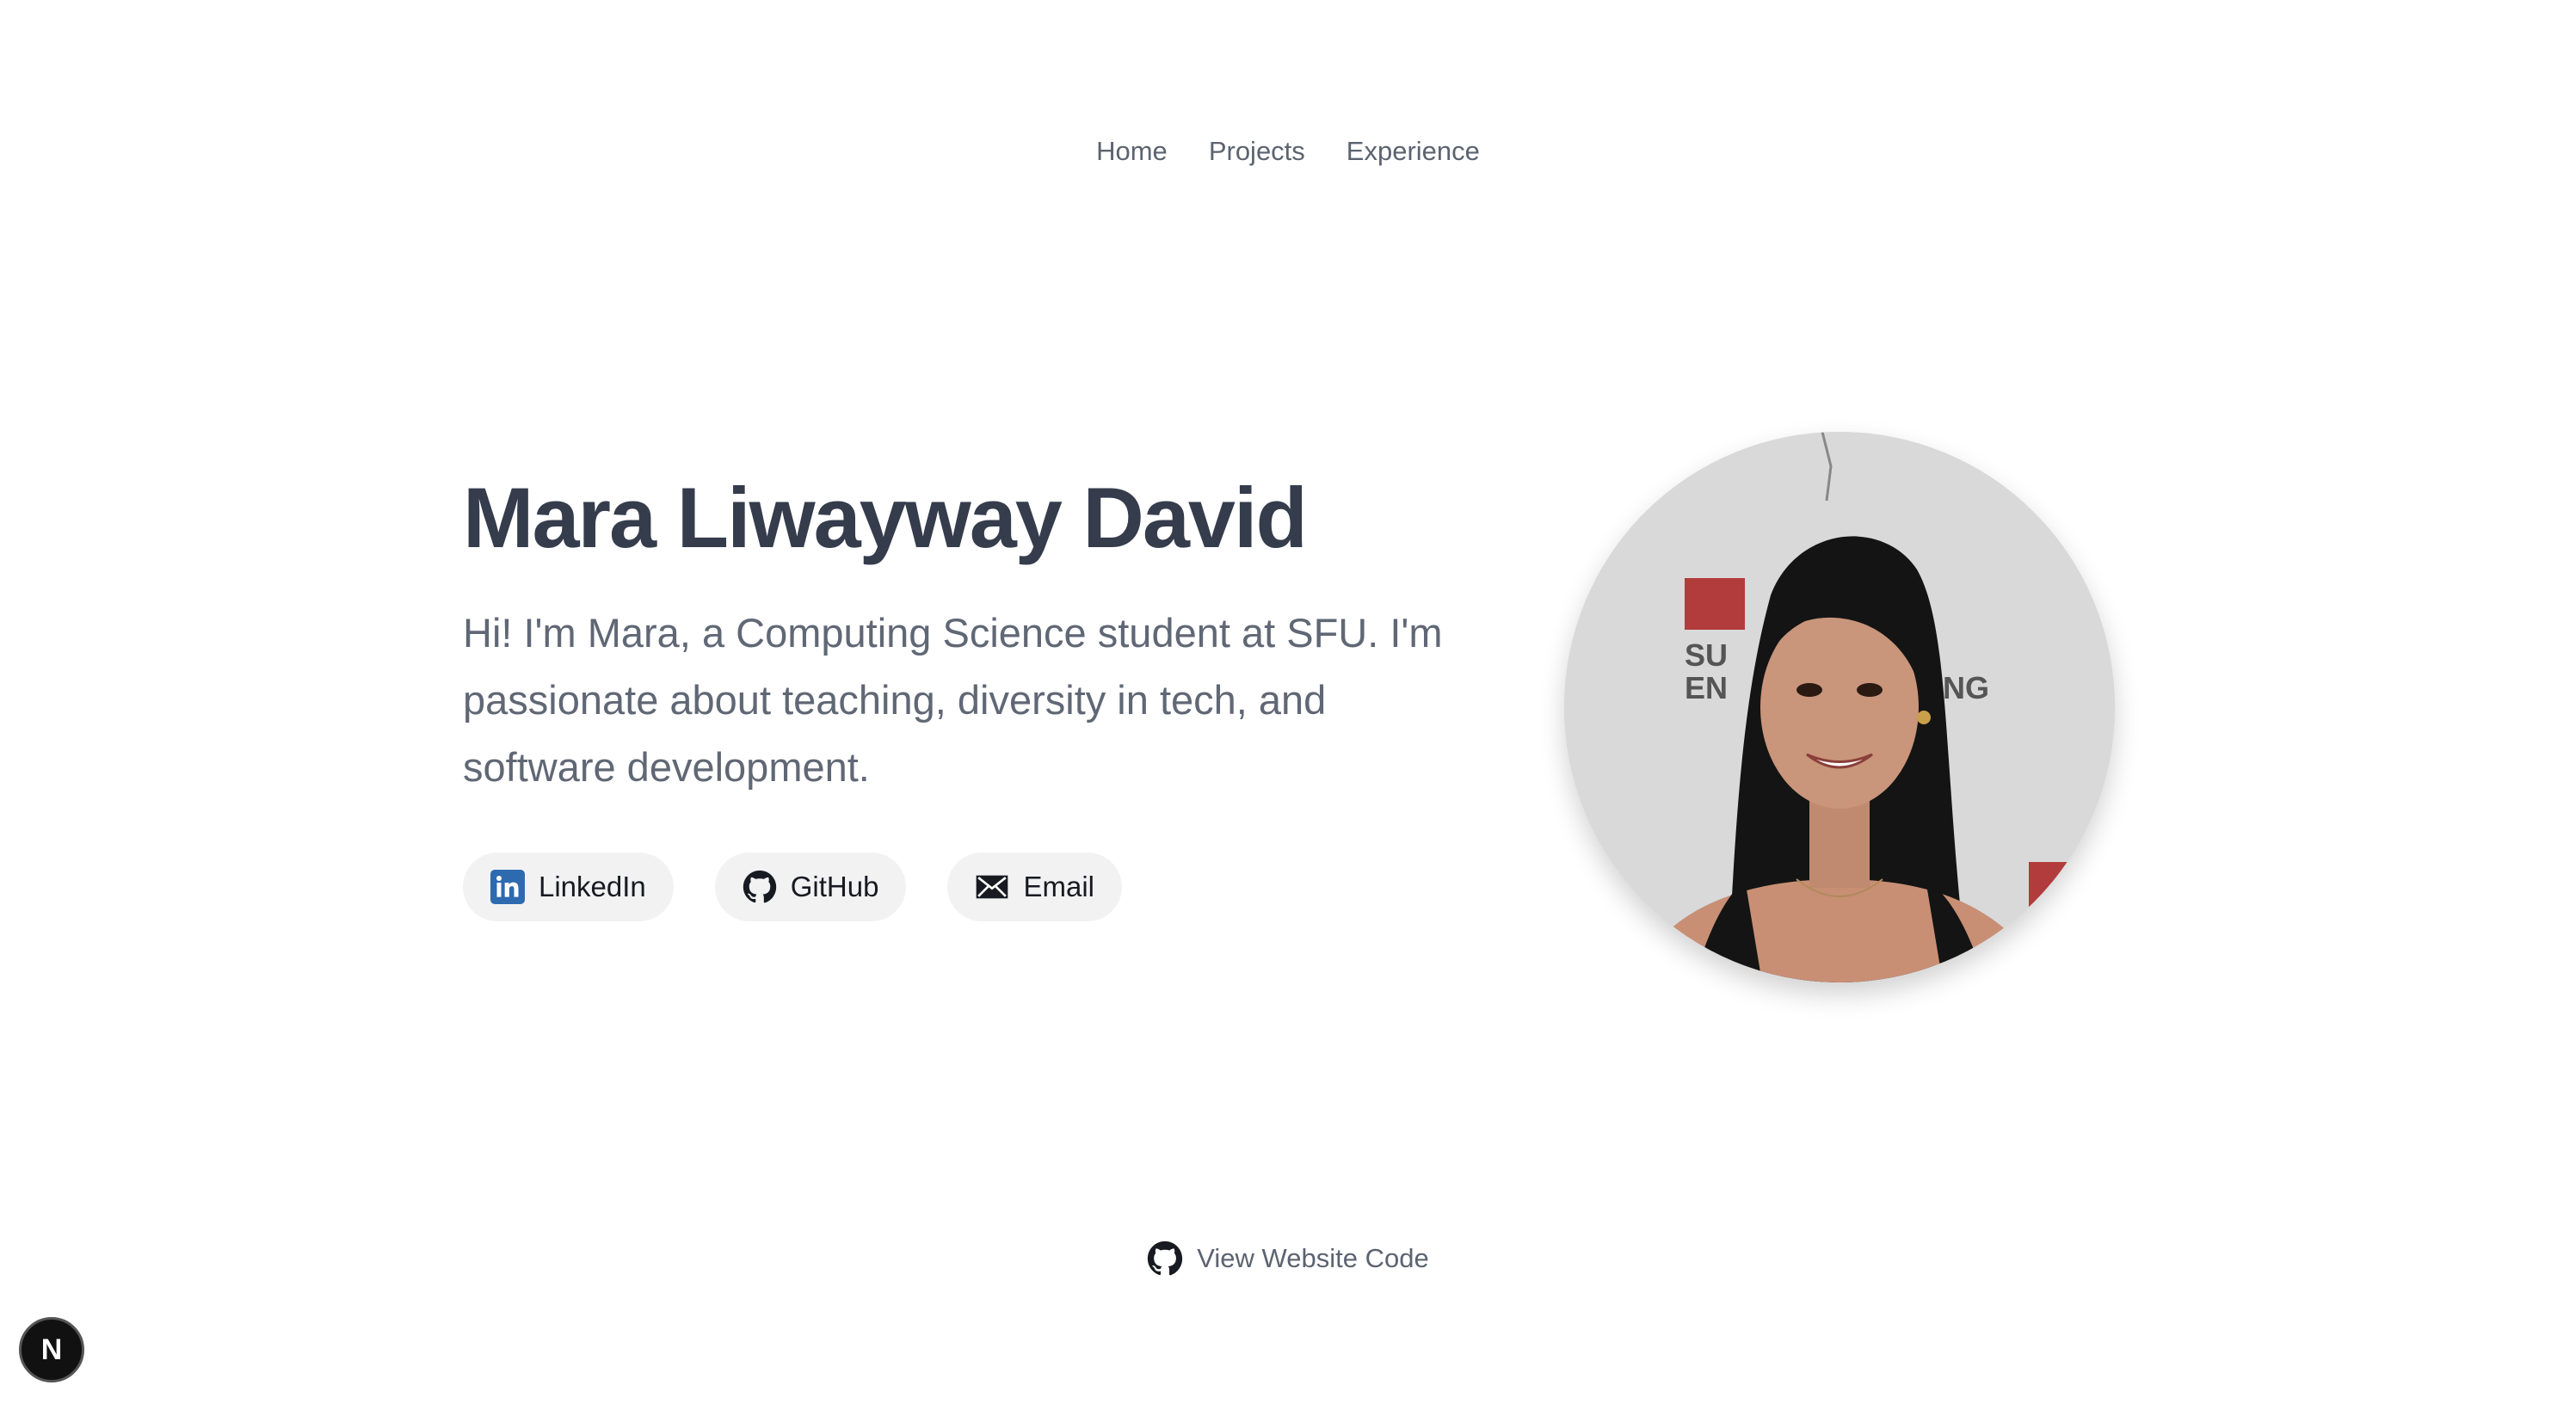 Image resolution: width=2576 pixels, height=1416 pixels. What do you see at coordinates (507, 886) in the screenshot?
I see `linkedin-icon` at bounding box center [507, 886].